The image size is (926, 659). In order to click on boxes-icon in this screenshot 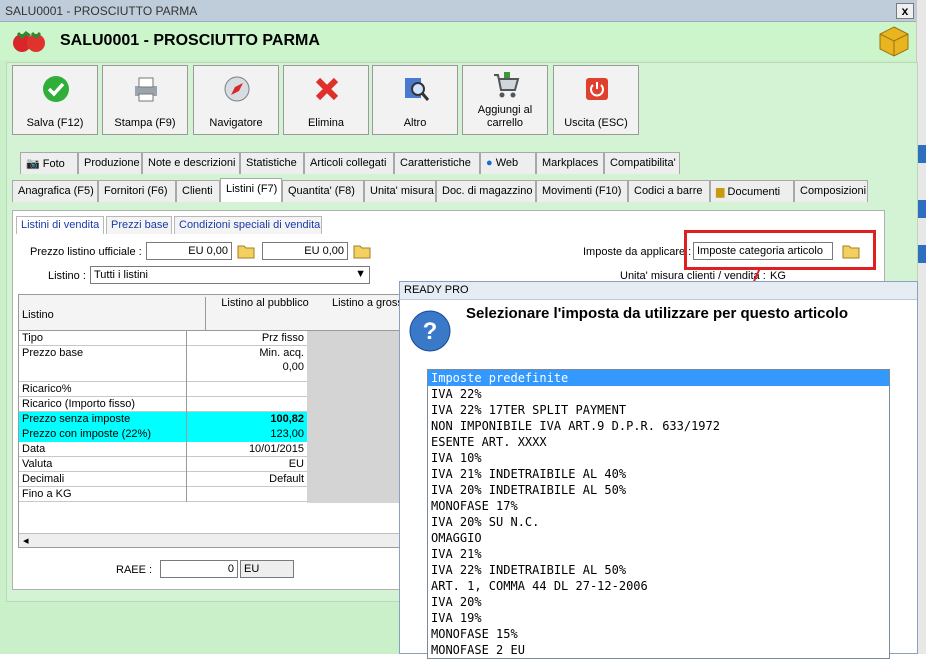, I will do `click(894, 41)`.